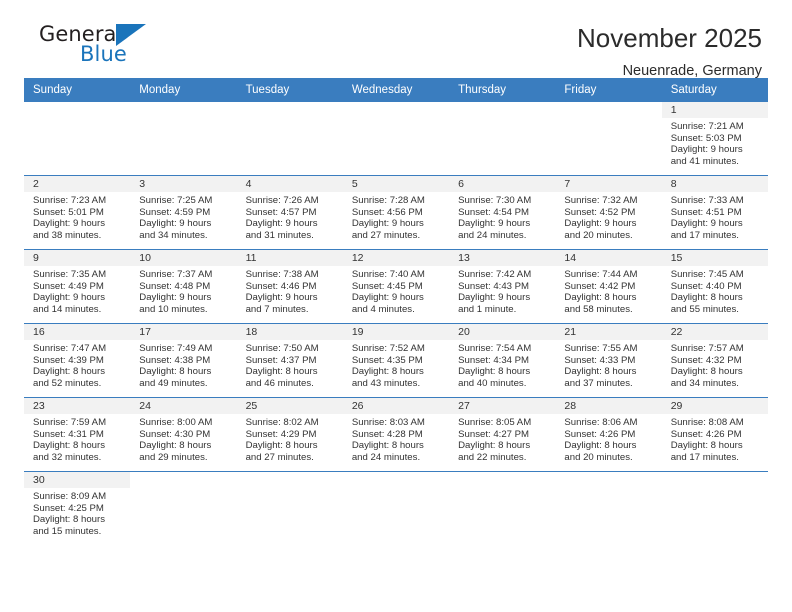 The width and height of the screenshot is (792, 612). What do you see at coordinates (282, 348) in the screenshot?
I see `sunrise-time: Sunrise: 7:50 AM` at bounding box center [282, 348].